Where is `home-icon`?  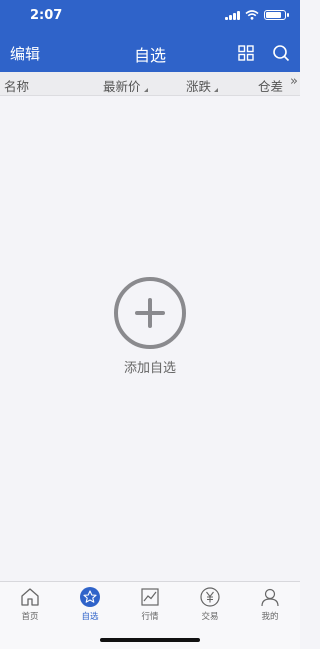
home-icon is located at coordinates (30, 597).